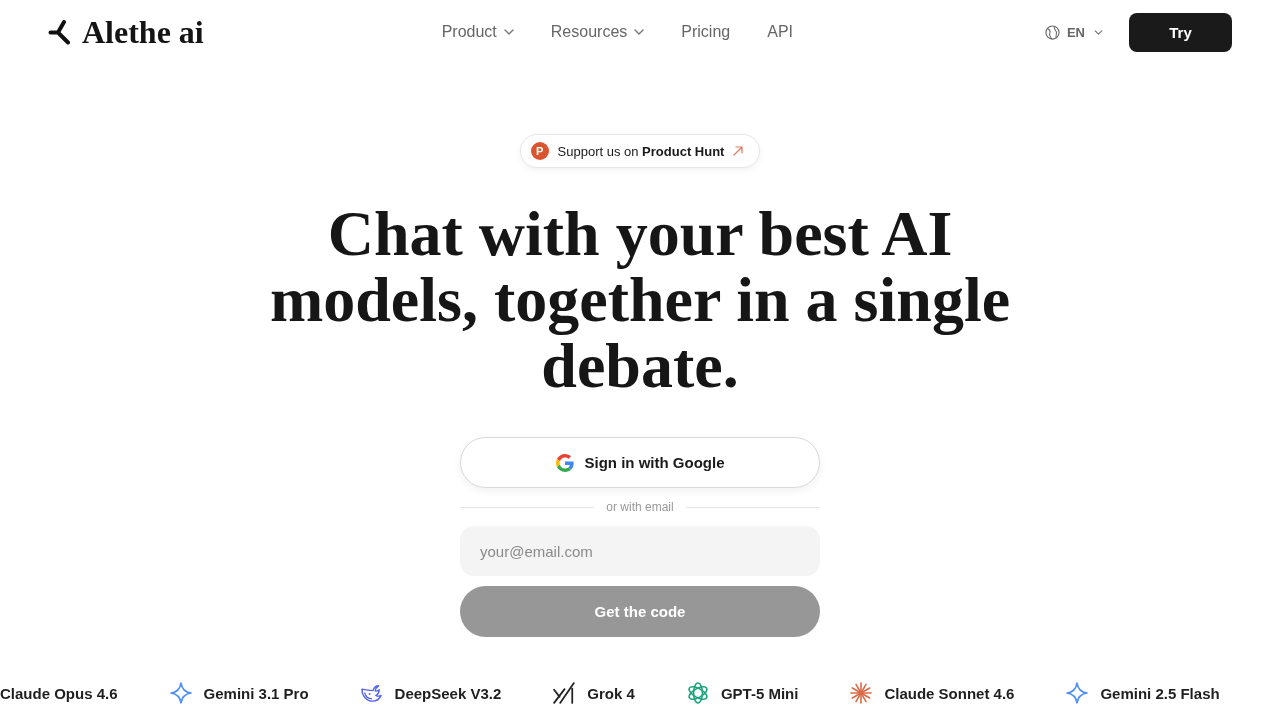 Image resolution: width=1280 pixels, height=720 pixels. Describe the element at coordinates (697, 693) in the screenshot. I see `knot-icon` at that location.